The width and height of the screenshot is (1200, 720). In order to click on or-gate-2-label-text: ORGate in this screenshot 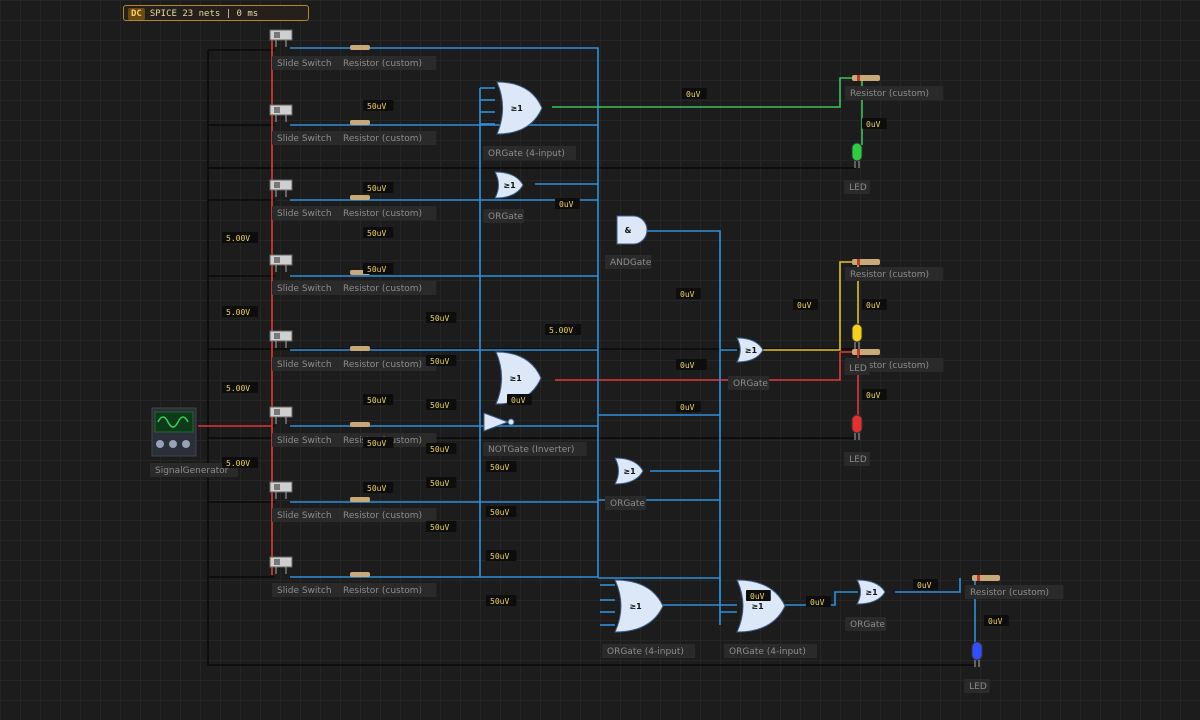, I will do `click(505, 217)`.